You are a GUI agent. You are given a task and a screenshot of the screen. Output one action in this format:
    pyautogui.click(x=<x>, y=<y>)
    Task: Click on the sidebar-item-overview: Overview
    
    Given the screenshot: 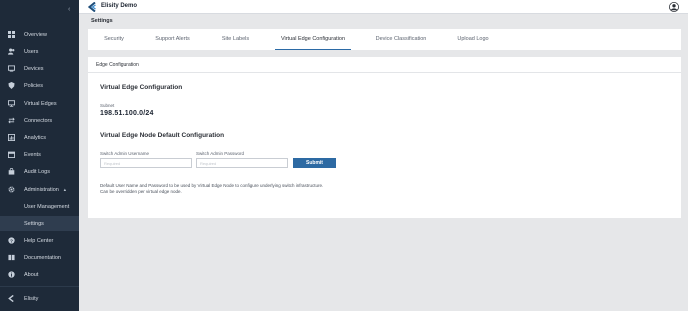 What is the action you would take?
    pyautogui.click(x=39, y=34)
    